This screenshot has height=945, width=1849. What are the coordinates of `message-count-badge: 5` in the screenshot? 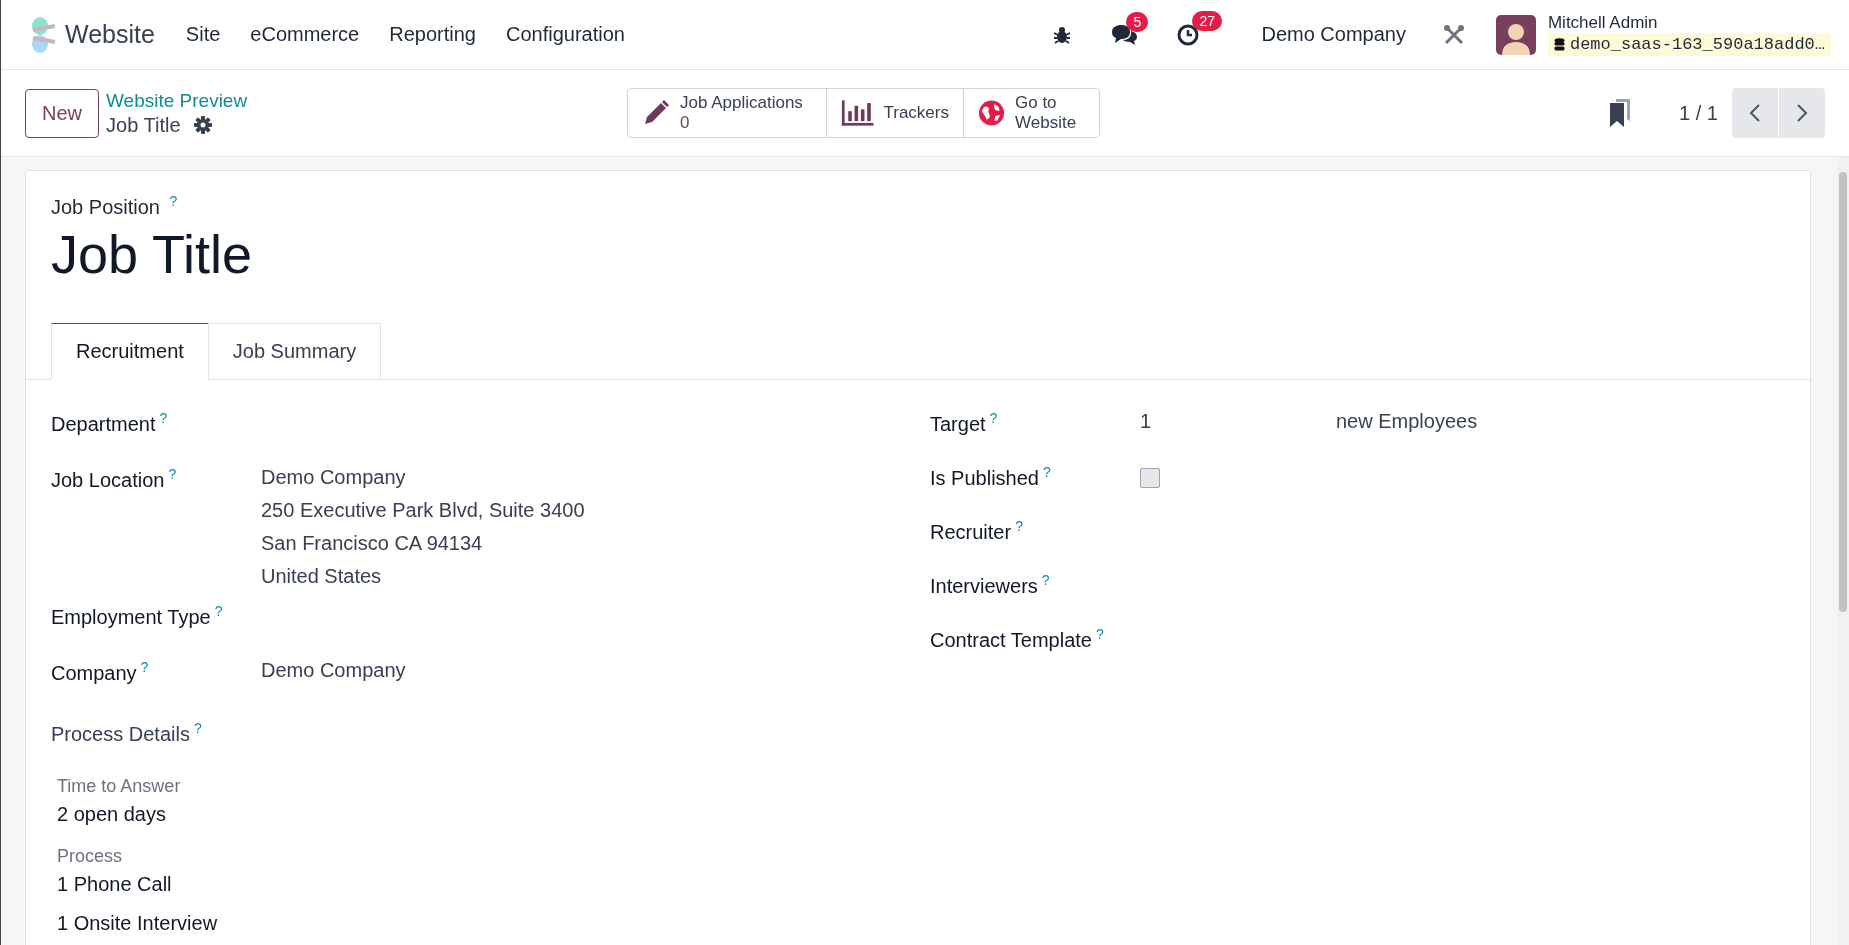 It's located at (1137, 21).